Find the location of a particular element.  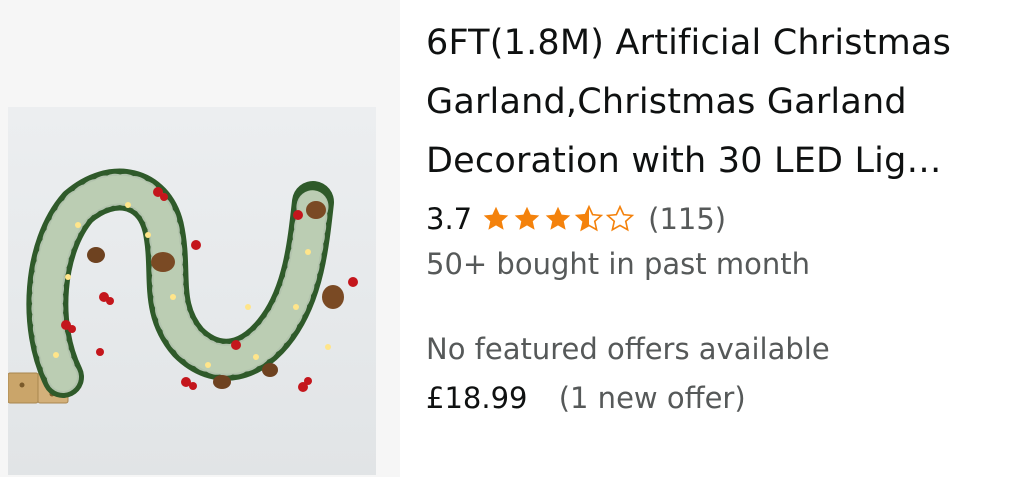

star-rating is located at coordinates (558, 219).